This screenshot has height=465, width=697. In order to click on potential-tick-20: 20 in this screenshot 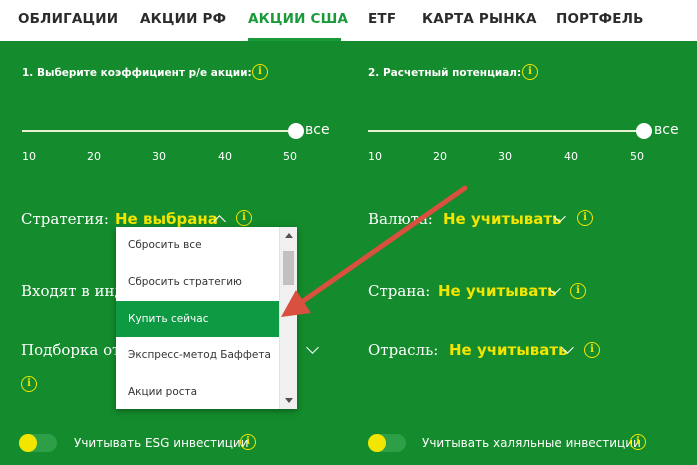, I will do `click(440, 156)`.